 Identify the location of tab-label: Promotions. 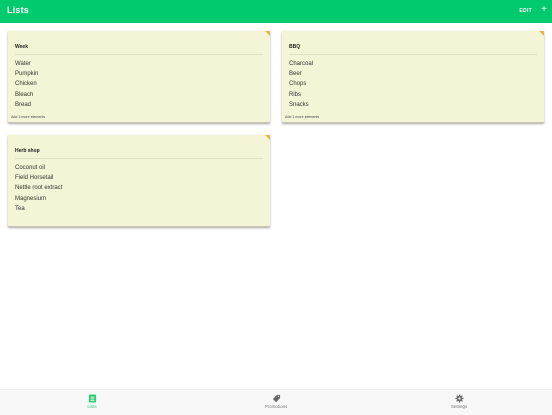
(276, 406).